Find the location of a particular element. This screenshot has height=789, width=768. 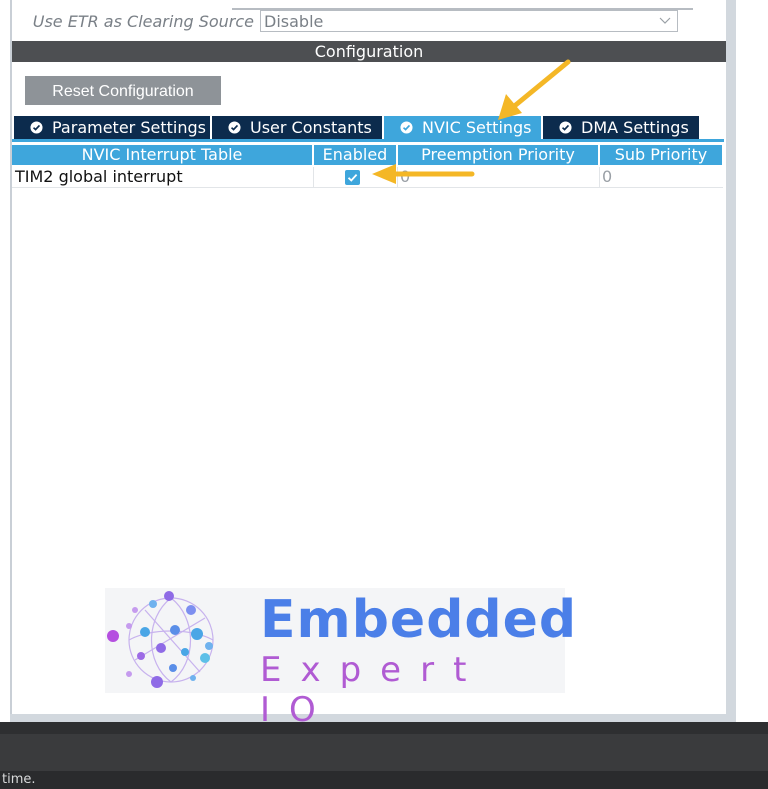

enabled-checkbox is located at coordinates (352, 177).